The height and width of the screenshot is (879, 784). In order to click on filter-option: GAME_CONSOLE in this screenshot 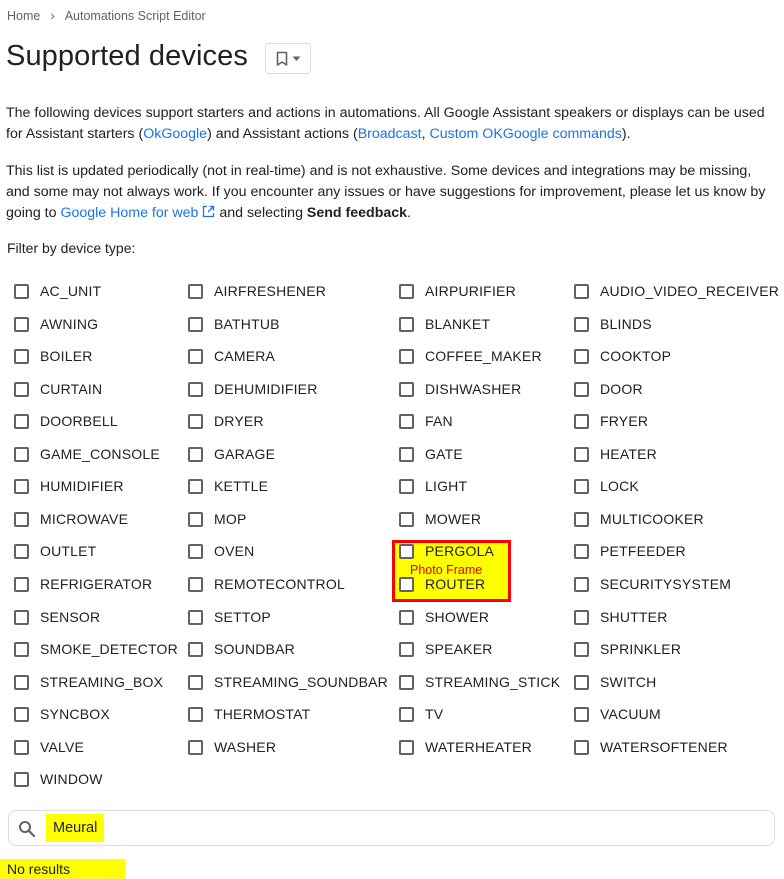, I will do `click(87, 454)`.